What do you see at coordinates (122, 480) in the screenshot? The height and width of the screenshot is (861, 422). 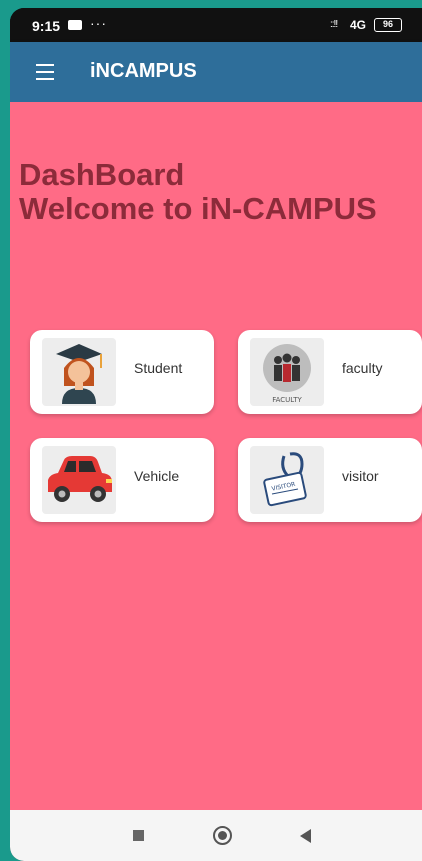 I see `vehicle-card: Vehicle` at bounding box center [122, 480].